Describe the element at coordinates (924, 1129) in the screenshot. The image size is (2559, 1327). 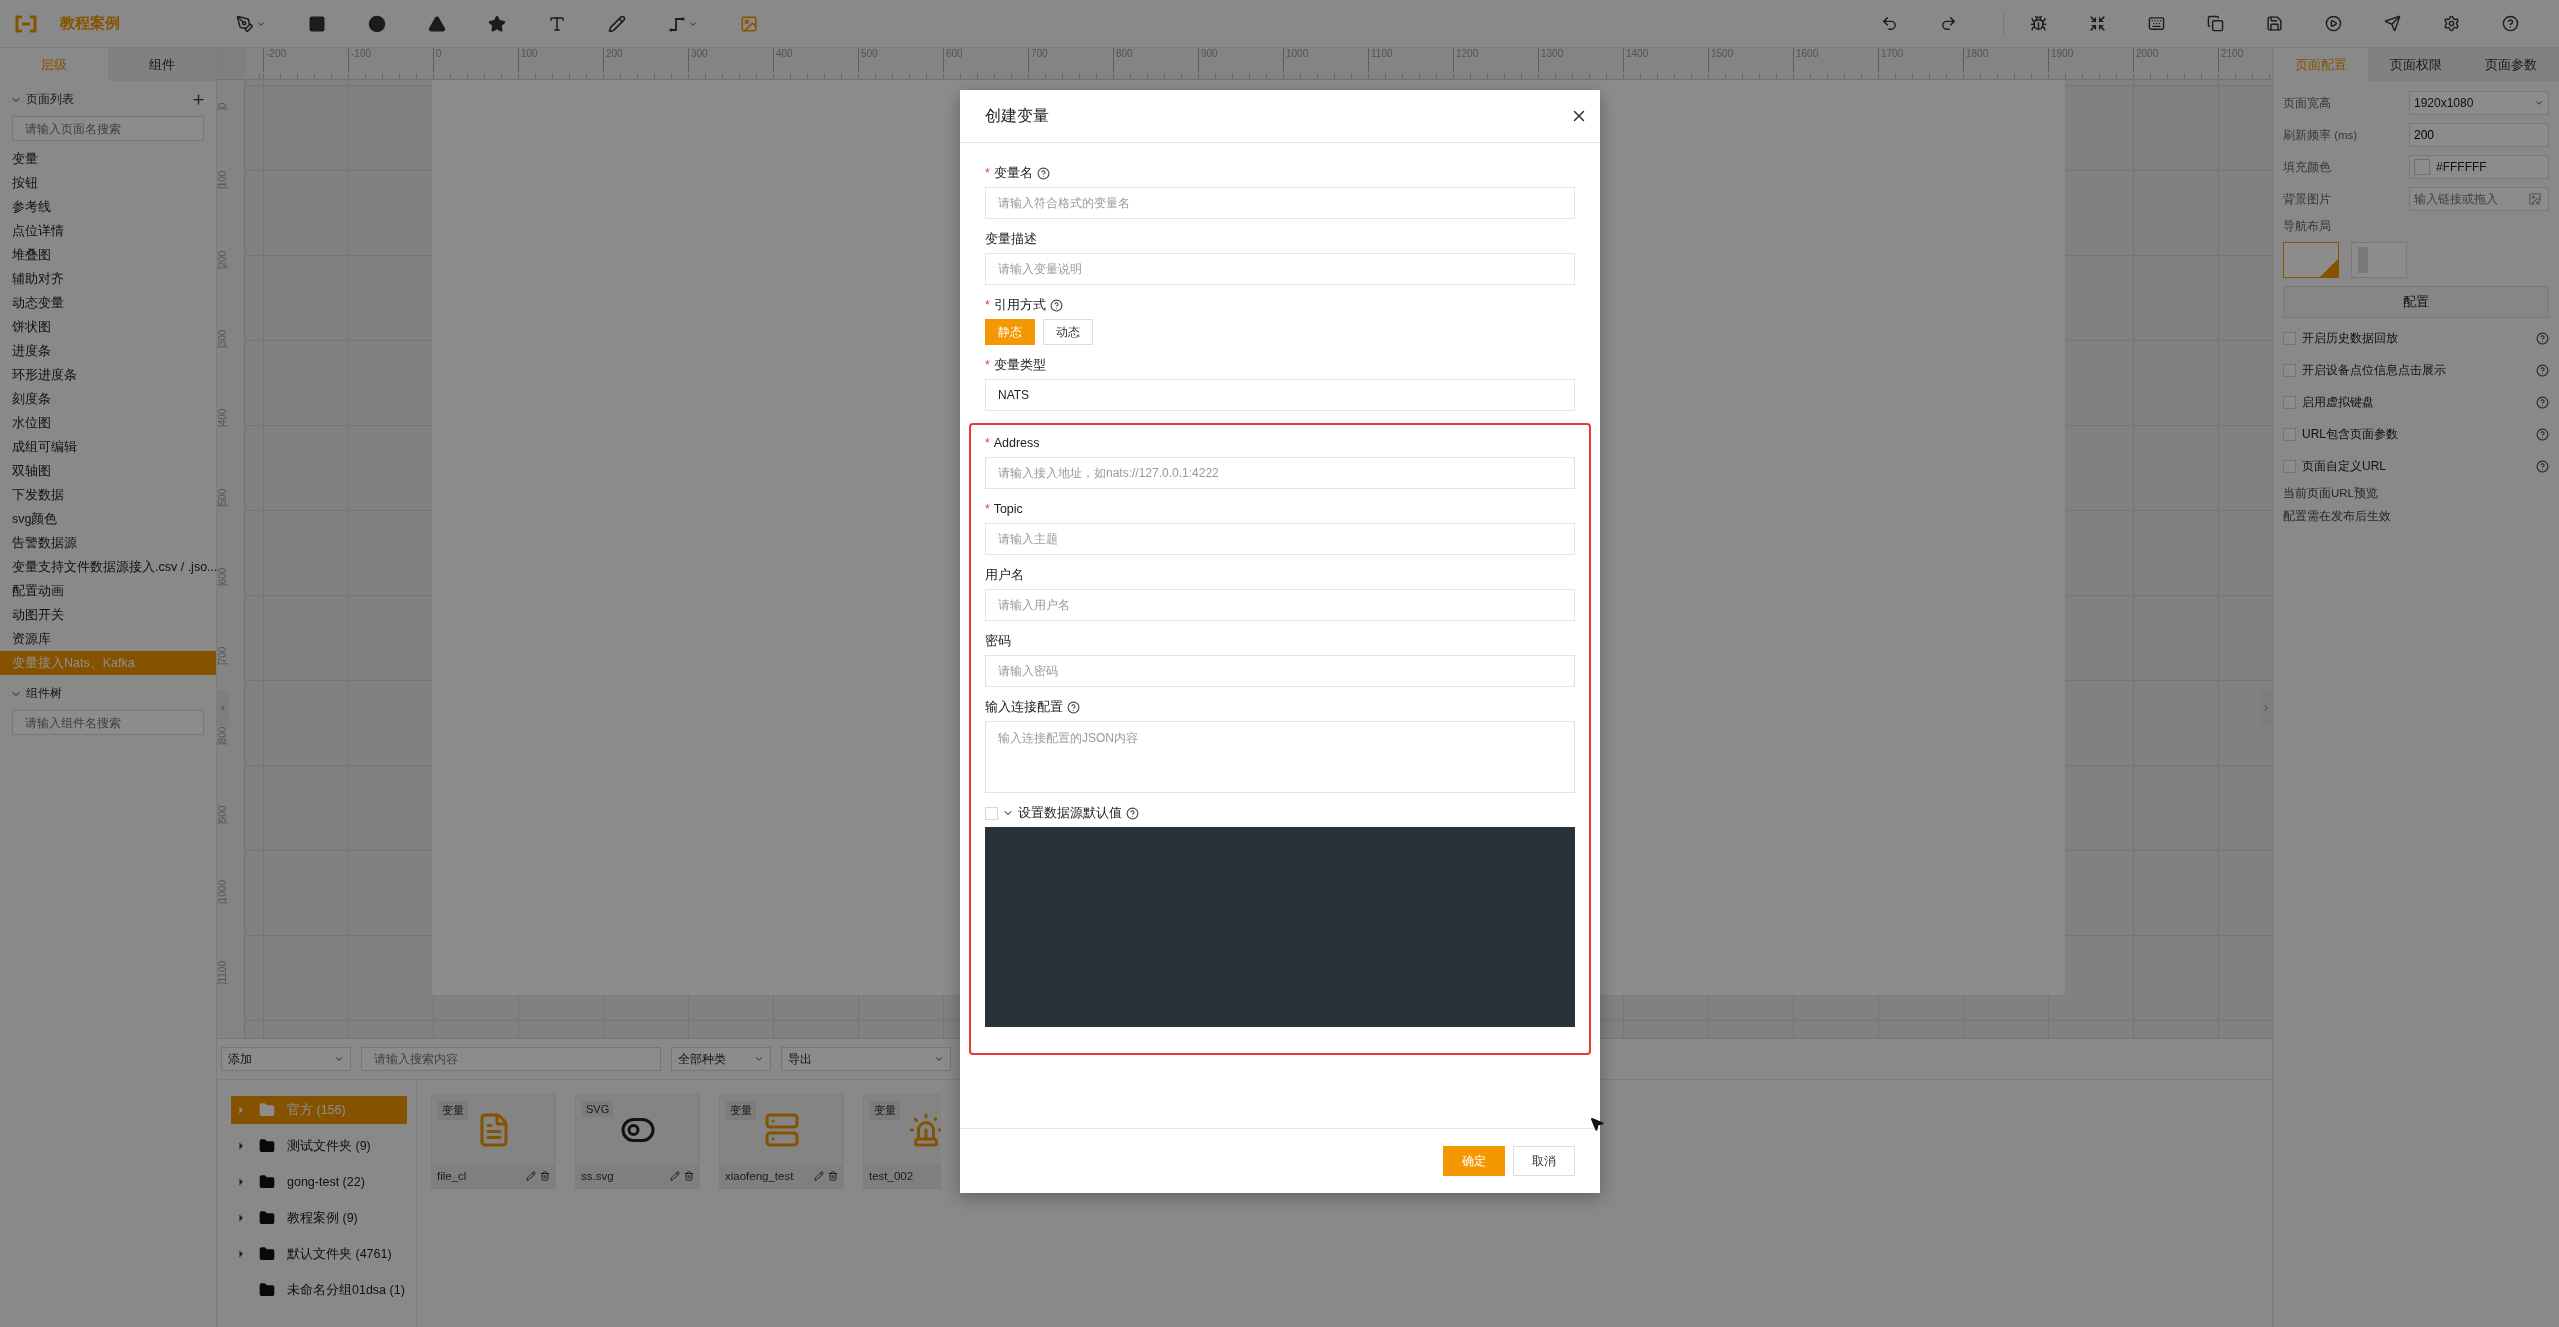
I see `siren-icon` at that location.